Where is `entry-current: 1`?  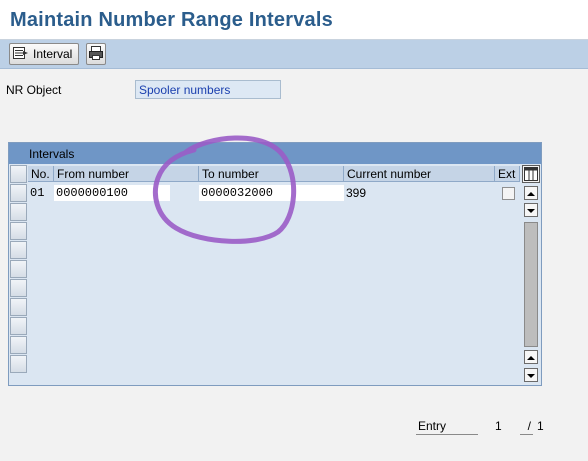
entry-current: 1 is located at coordinates (498, 426).